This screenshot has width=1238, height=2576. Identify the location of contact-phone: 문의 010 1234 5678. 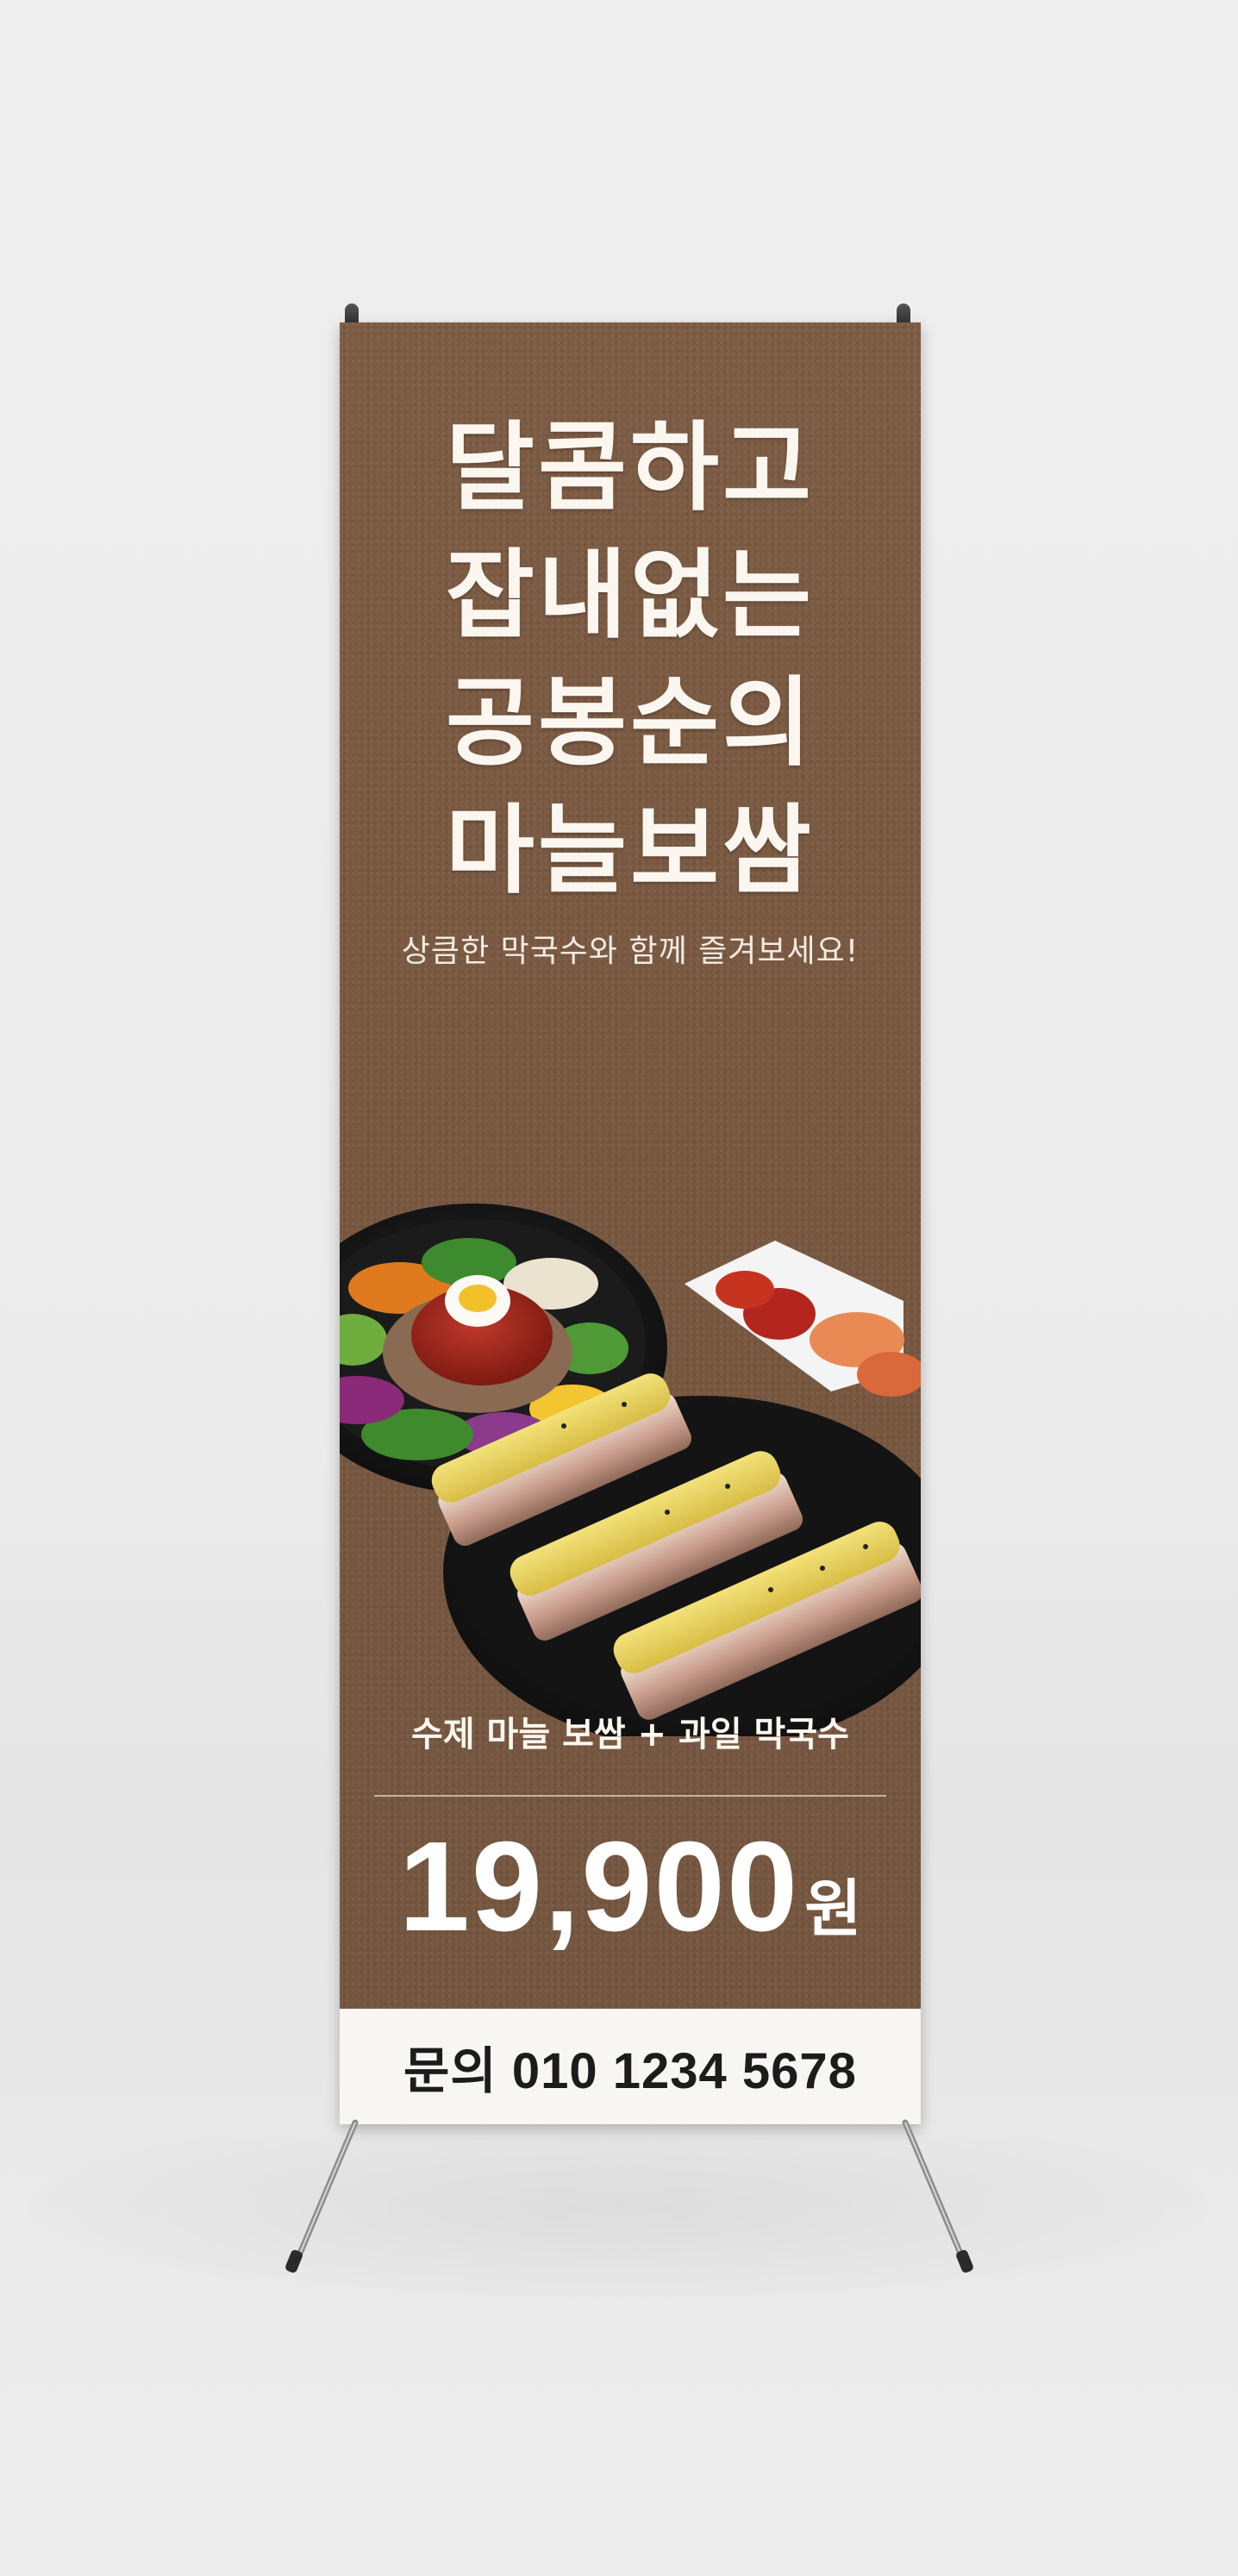
(630, 2071).